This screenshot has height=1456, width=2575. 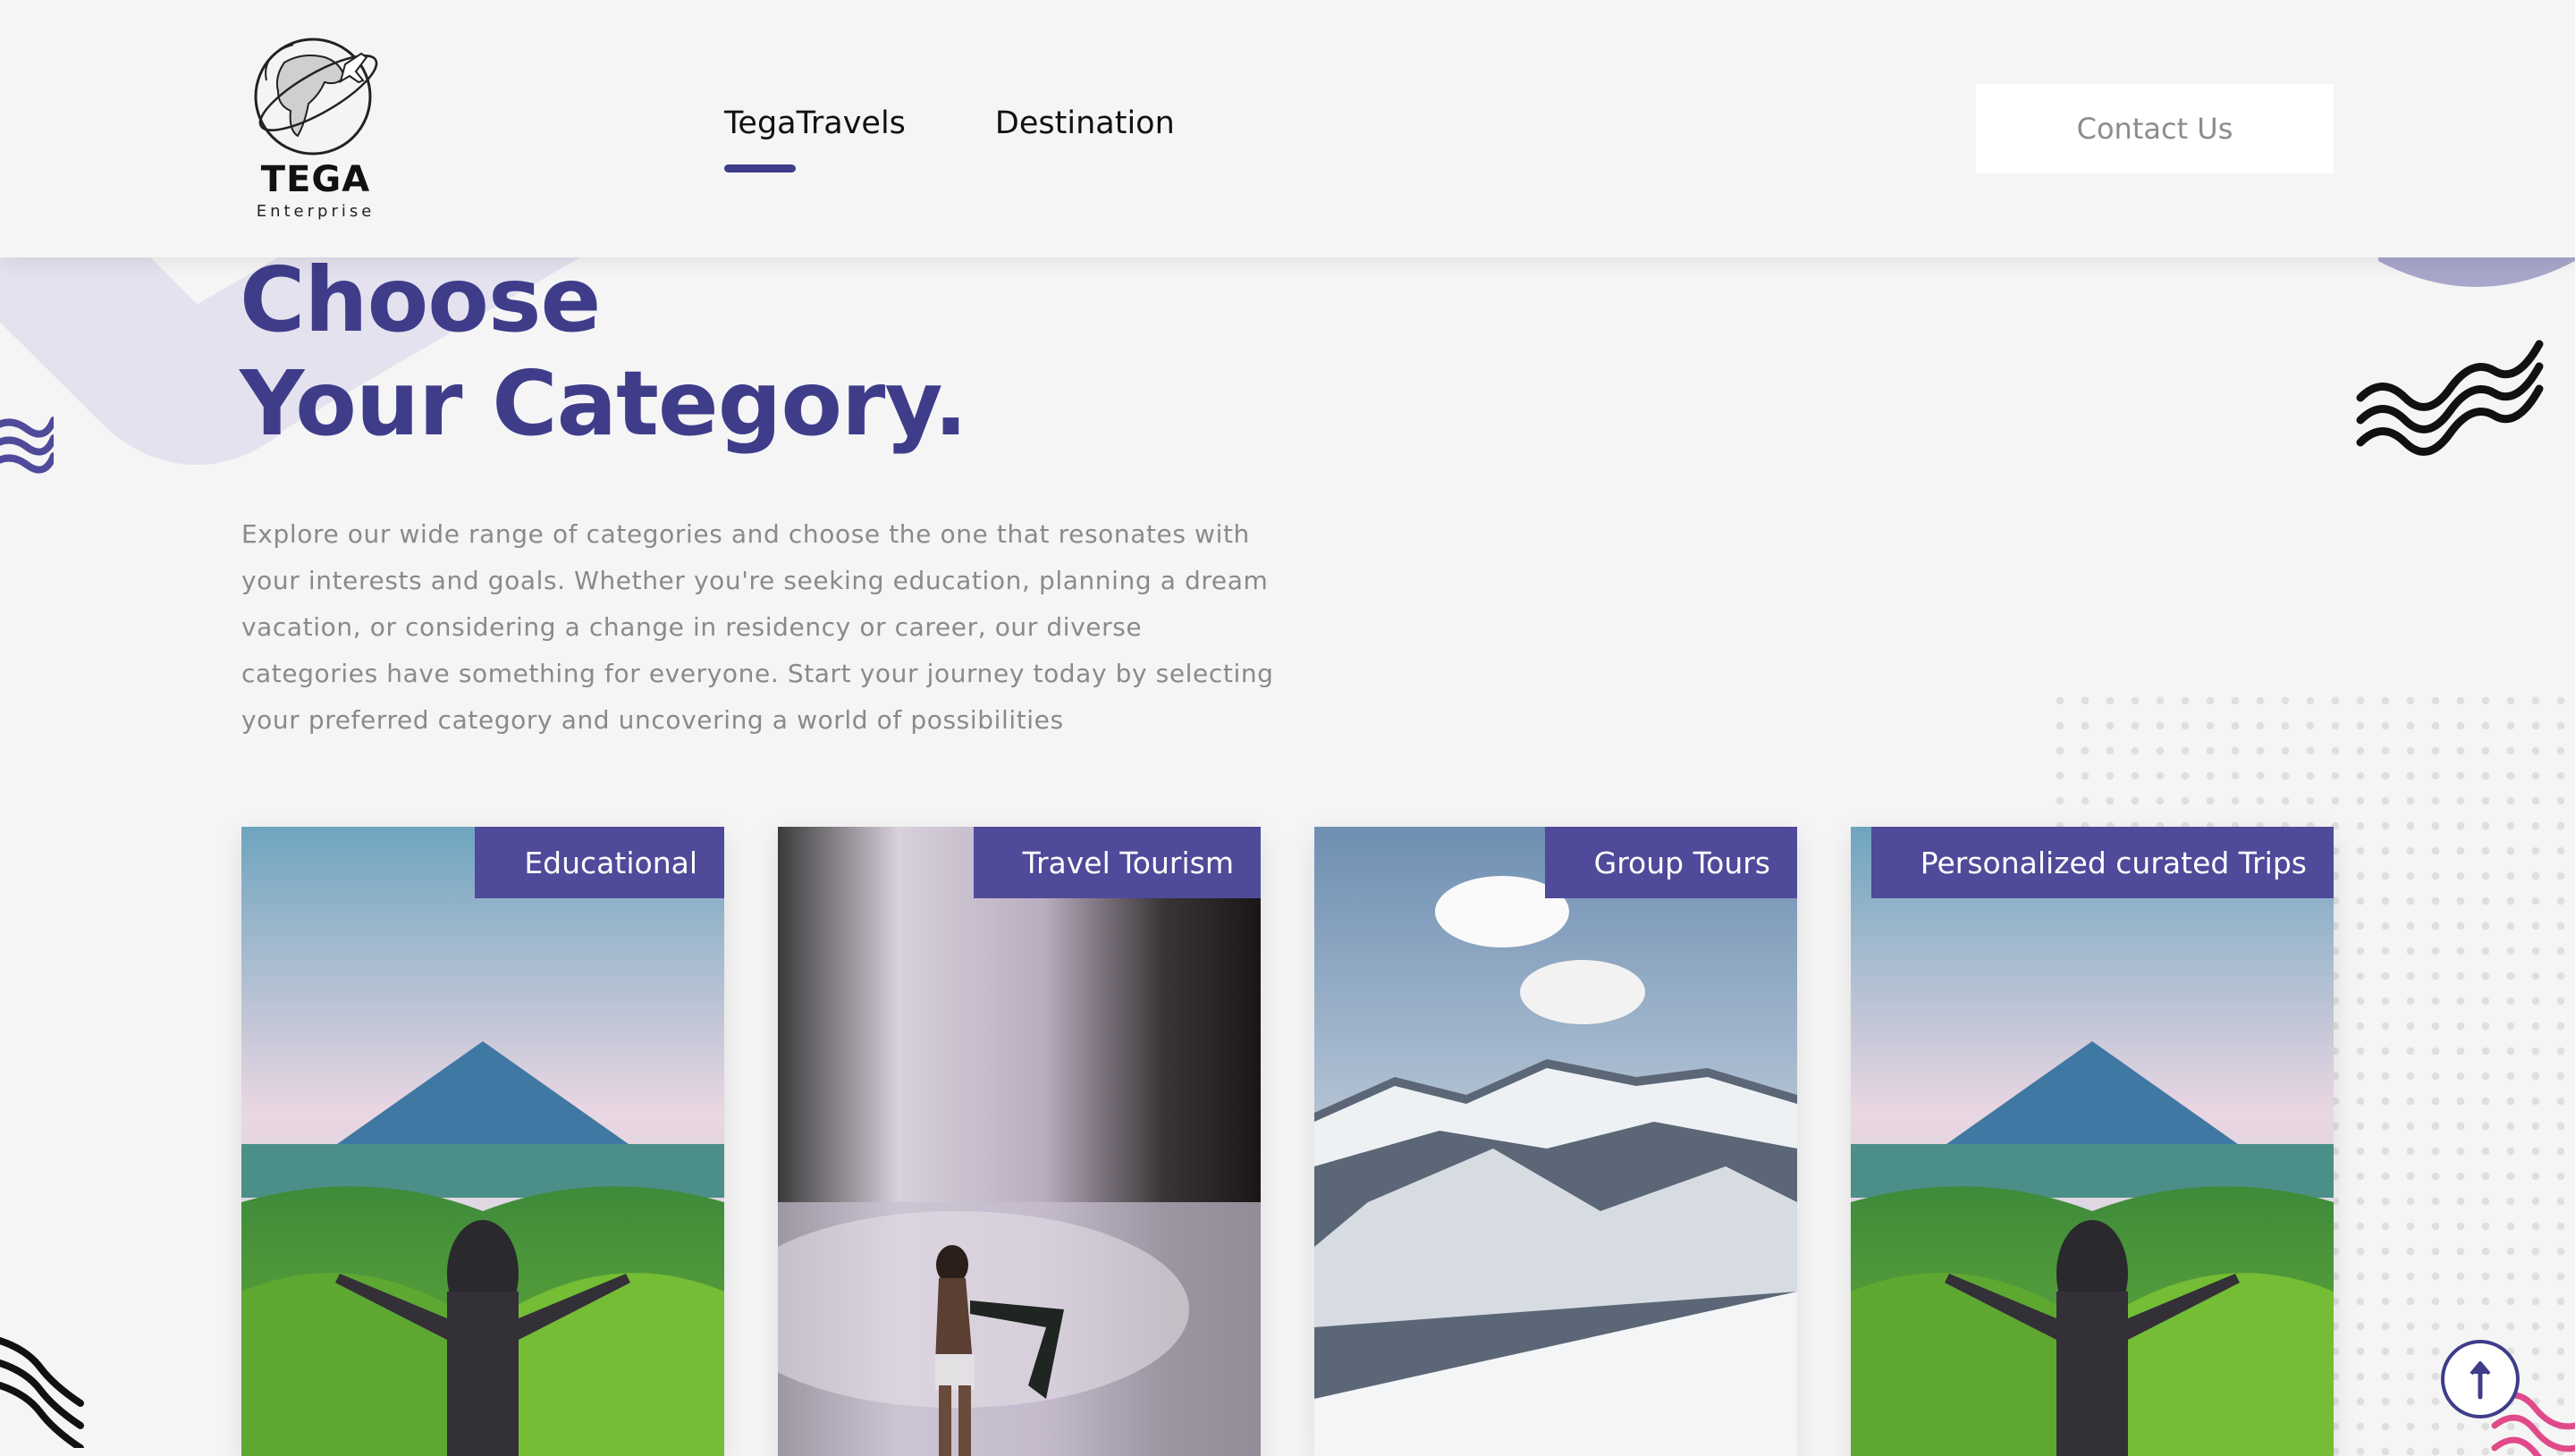 I want to click on category-card-educational: Educational, so click(x=482, y=1142).